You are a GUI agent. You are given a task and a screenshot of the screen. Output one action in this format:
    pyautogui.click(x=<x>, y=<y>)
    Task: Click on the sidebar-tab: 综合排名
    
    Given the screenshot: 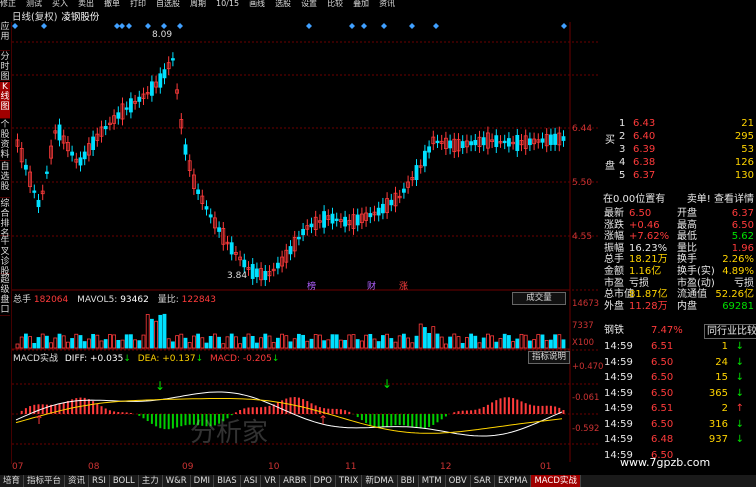 What is the action you would take?
    pyautogui.click(x=5, y=219)
    